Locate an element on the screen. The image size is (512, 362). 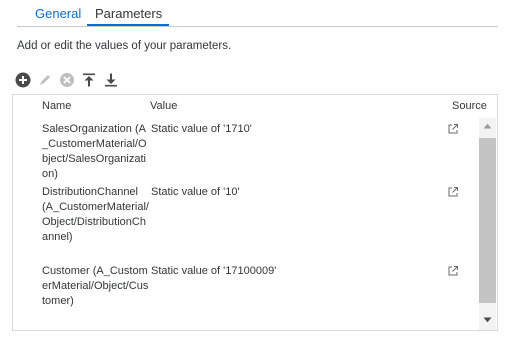
tab-bar: General Parameters is located at coordinates (256, 14).